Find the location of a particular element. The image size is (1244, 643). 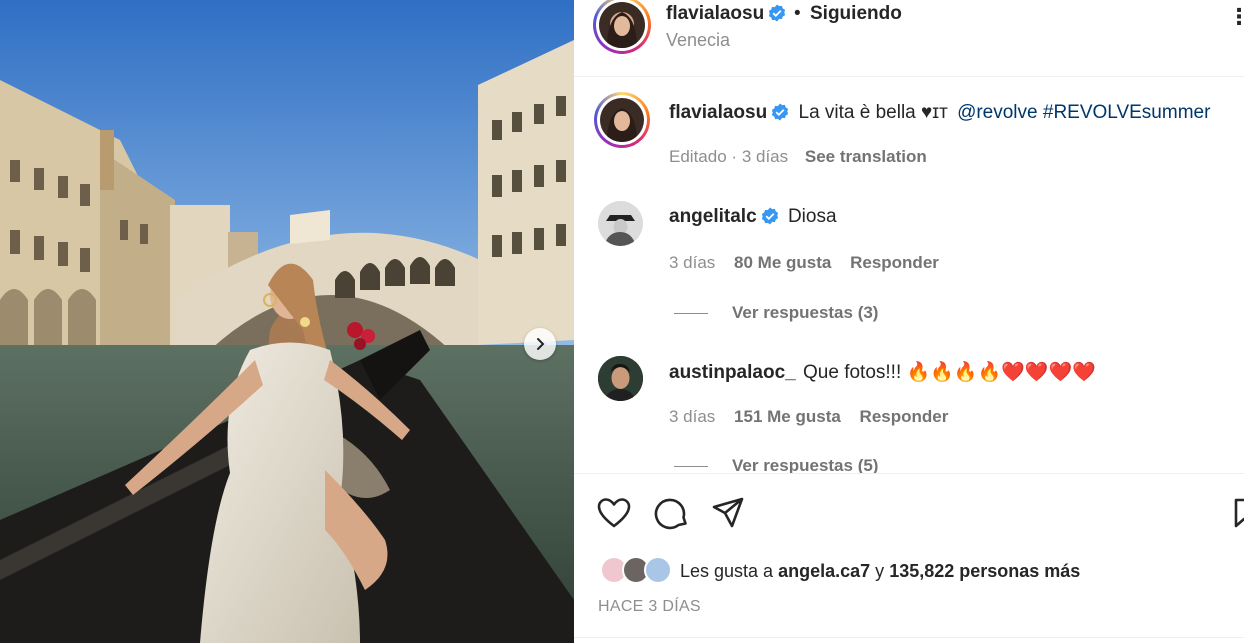

comment-line: austinpalaoc_ Que fotos!!! 🔥🔥🔥🔥❤️❤️❤️❤️ is located at coordinates (882, 372).